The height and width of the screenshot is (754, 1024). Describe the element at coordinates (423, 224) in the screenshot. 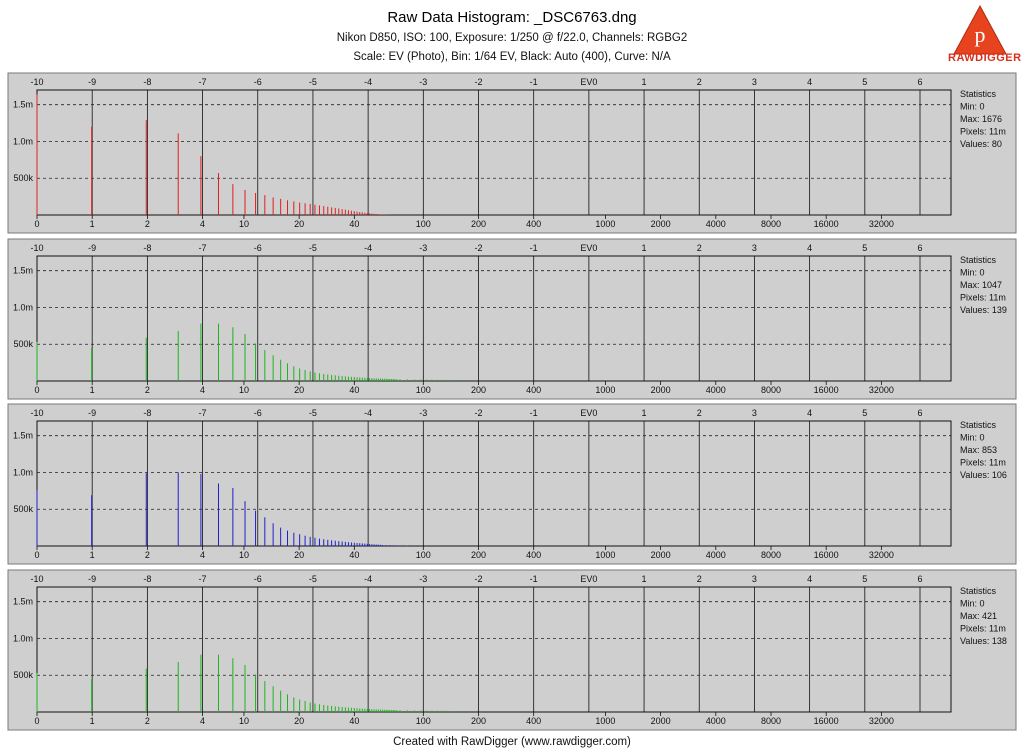

I see `x-tick-label-bottom: 100` at that location.